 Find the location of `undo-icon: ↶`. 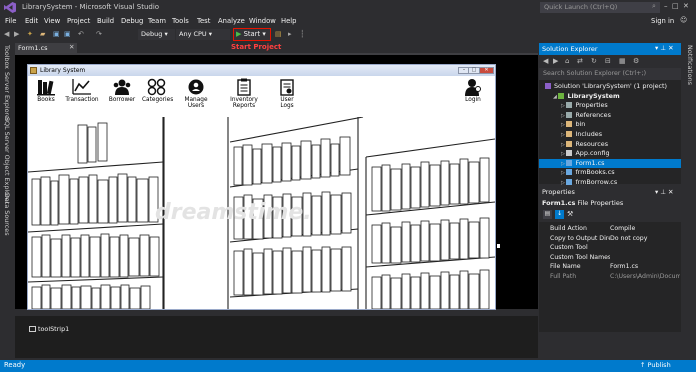

undo-icon: ↶ is located at coordinates (82, 34).